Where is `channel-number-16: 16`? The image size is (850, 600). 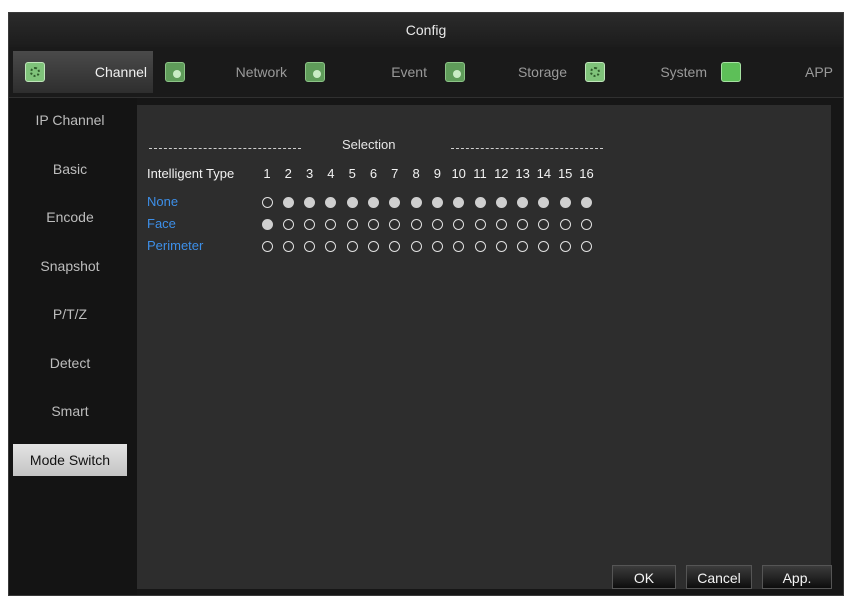
channel-number-16: 16 is located at coordinates (586, 173).